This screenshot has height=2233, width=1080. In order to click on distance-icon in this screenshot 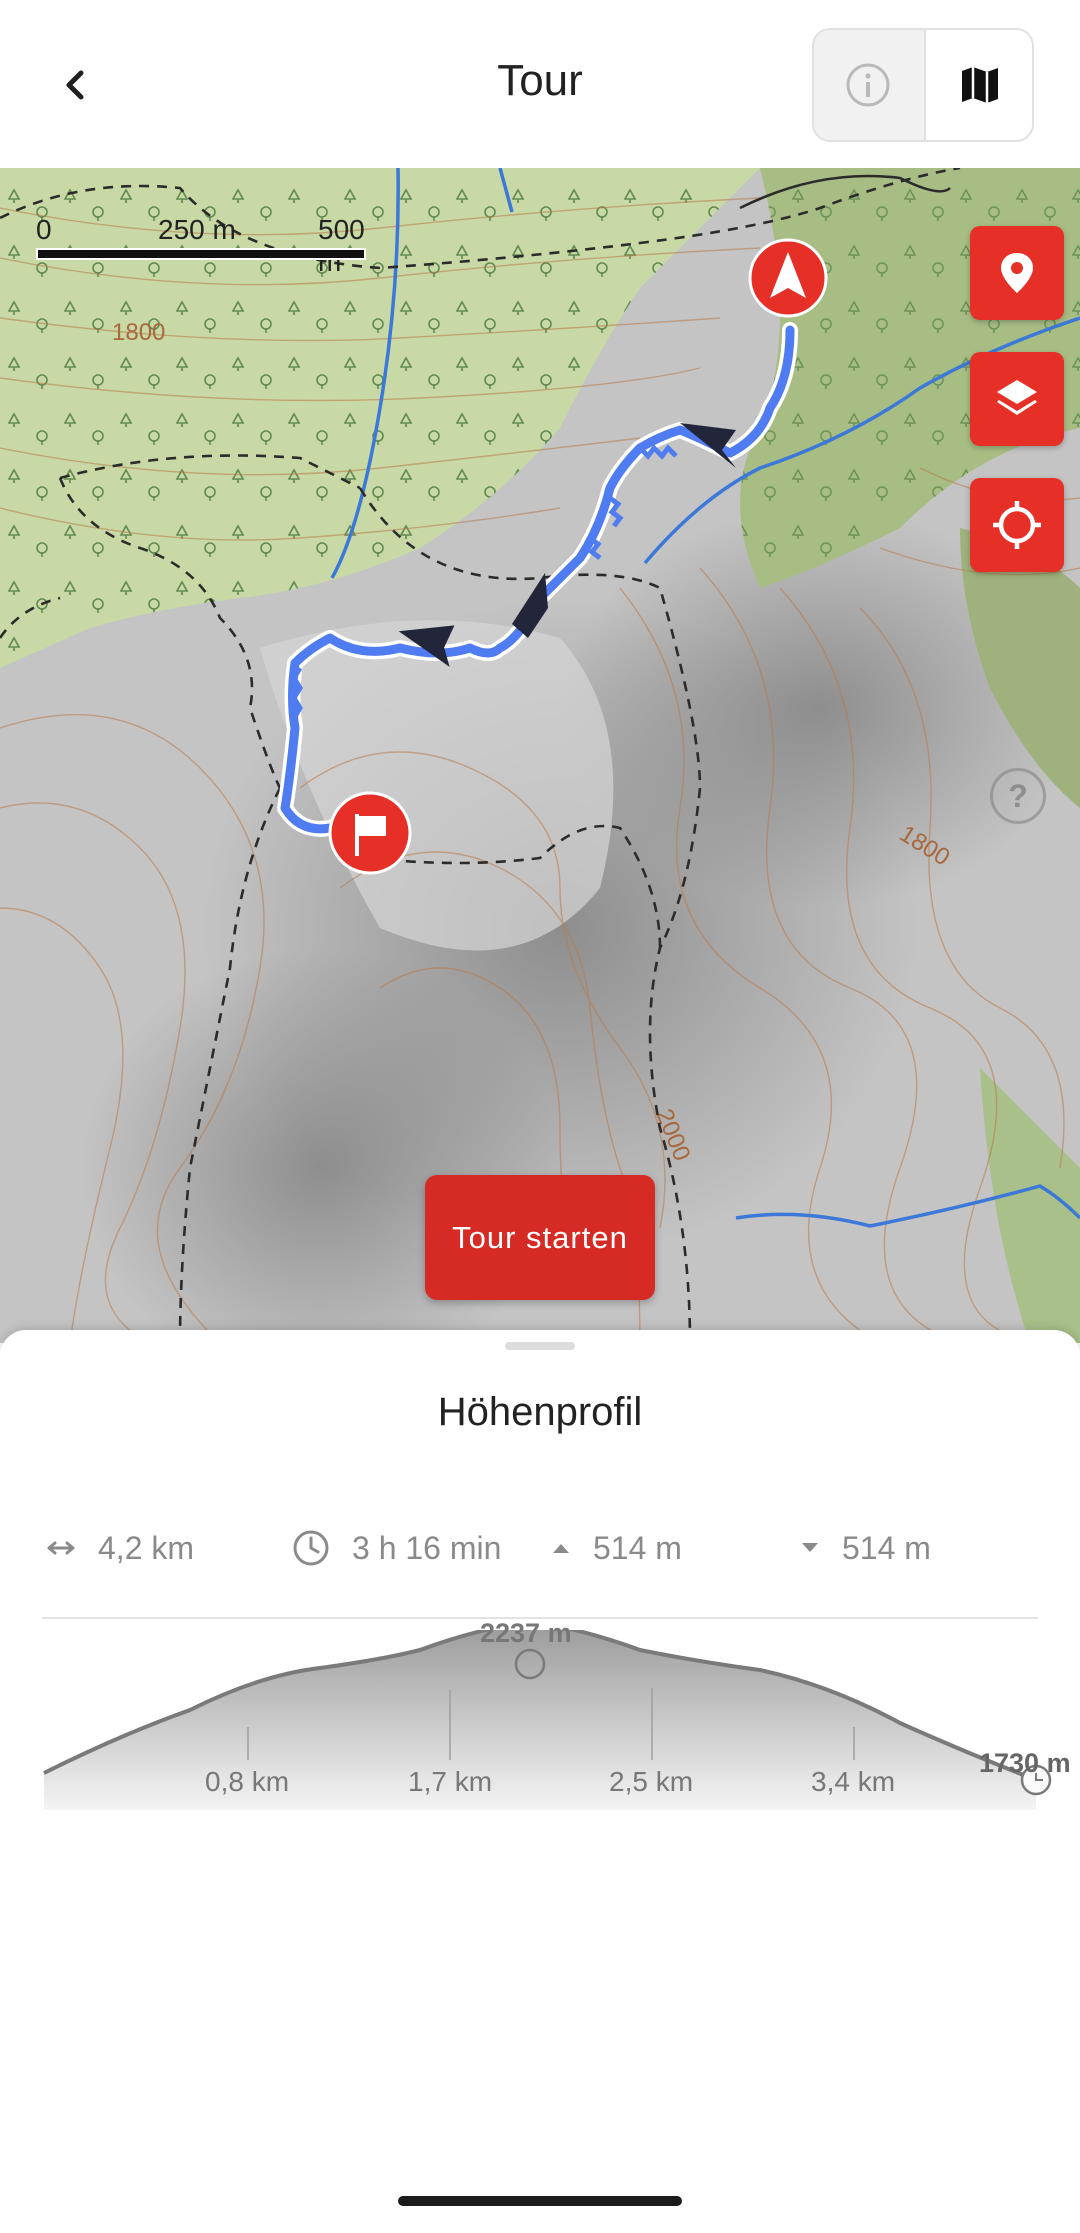, I will do `click(61, 1548)`.